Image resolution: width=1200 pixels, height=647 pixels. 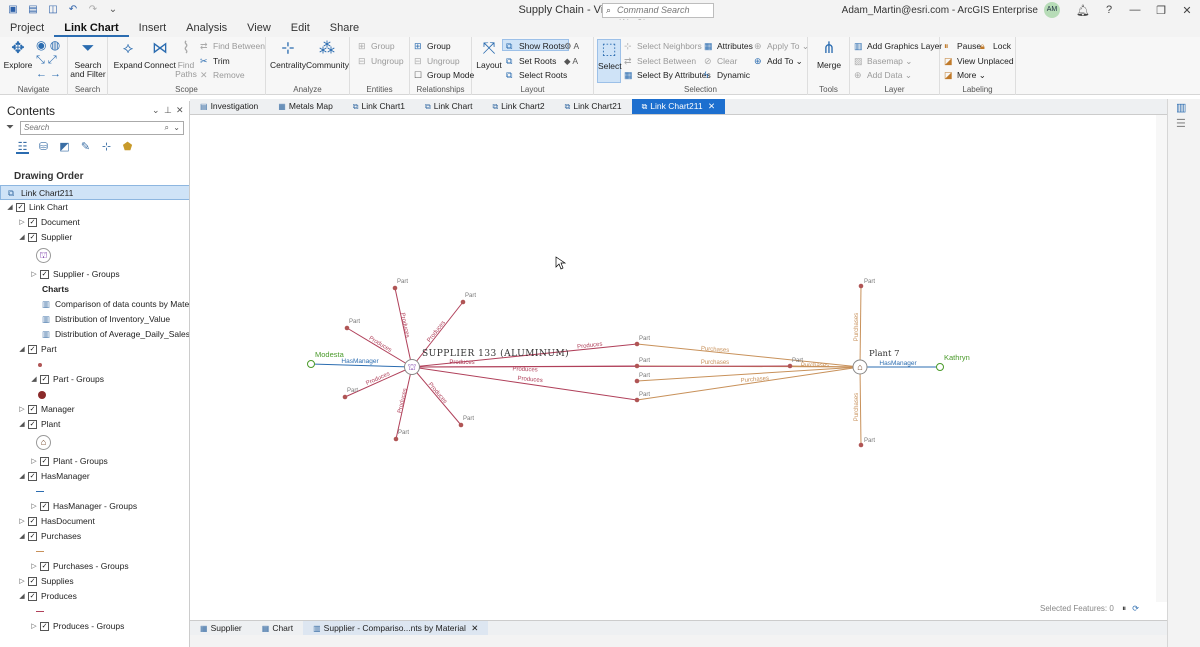 I want to click on tree-item: ▷ ✓ Document, so click(x=94, y=222).